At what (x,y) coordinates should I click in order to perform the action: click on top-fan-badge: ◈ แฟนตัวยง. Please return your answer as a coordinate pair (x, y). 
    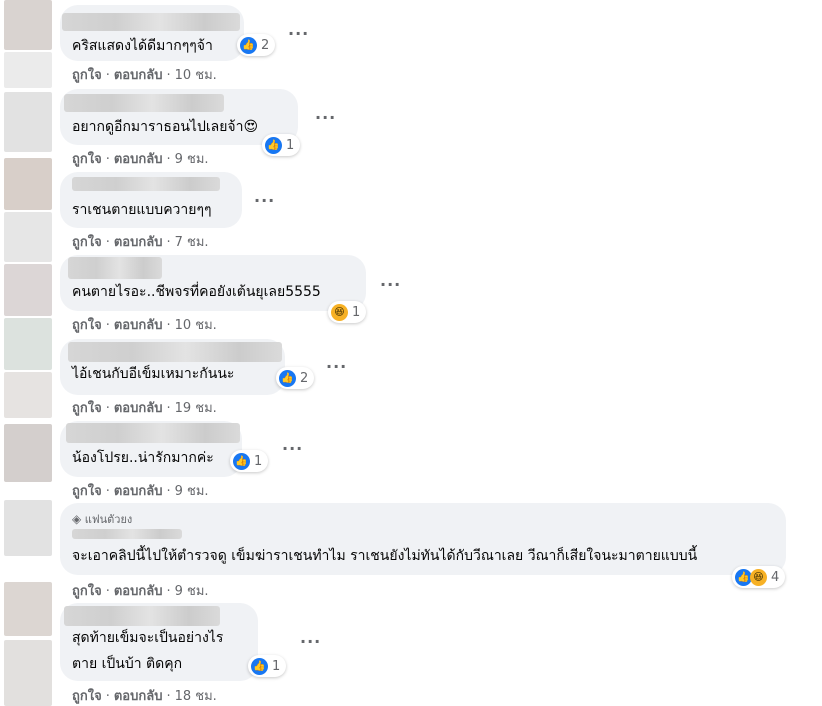
    Looking at the image, I should click on (102, 519).